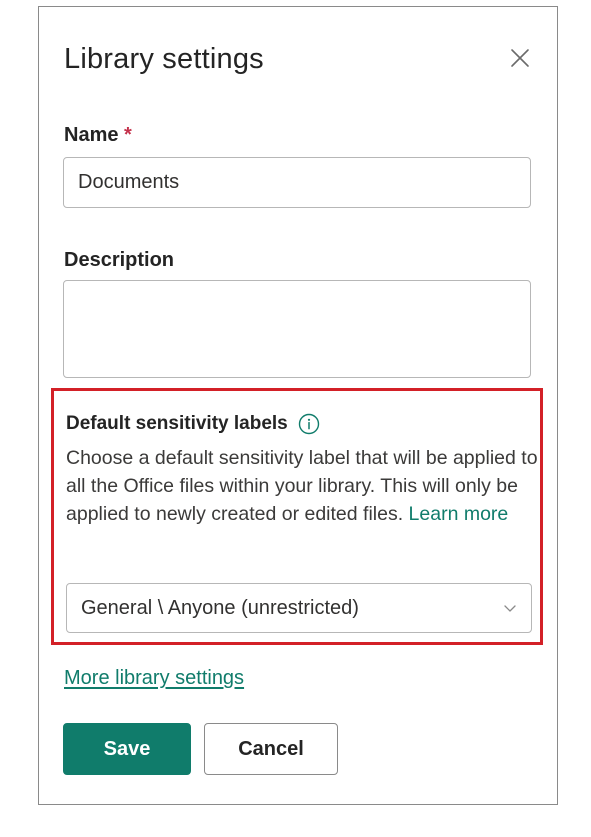 The width and height of the screenshot is (591, 837). Describe the element at coordinates (91, 135) in the screenshot. I see `name-label-text: Name` at that location.